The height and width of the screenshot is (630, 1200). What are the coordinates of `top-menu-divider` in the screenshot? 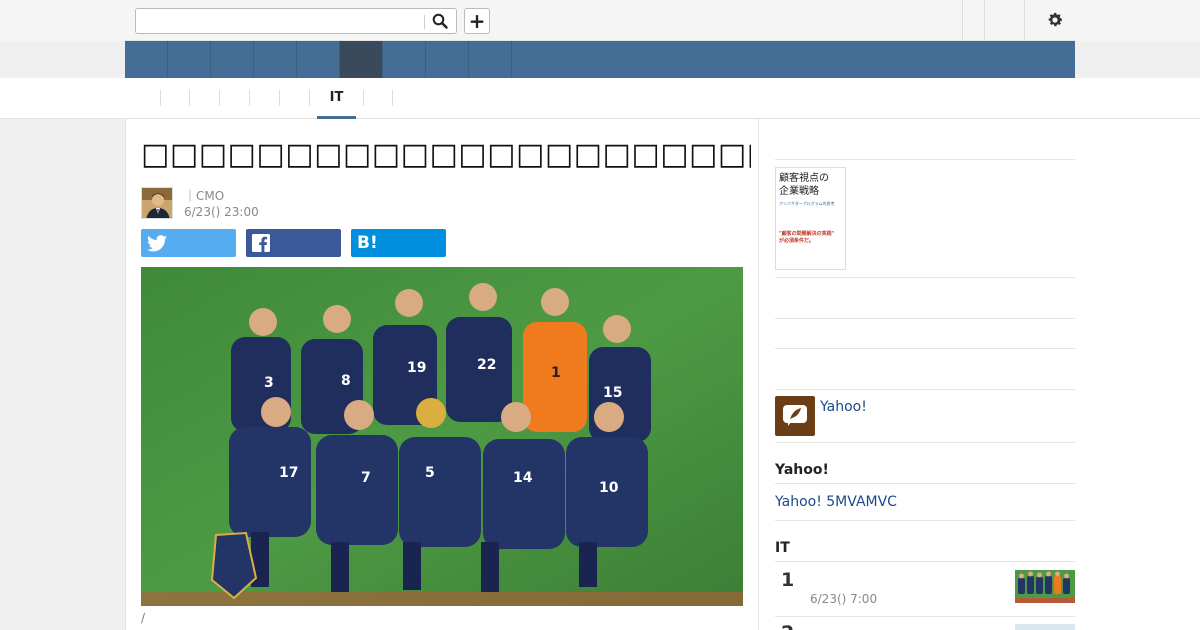 It's located at (1024, 20).